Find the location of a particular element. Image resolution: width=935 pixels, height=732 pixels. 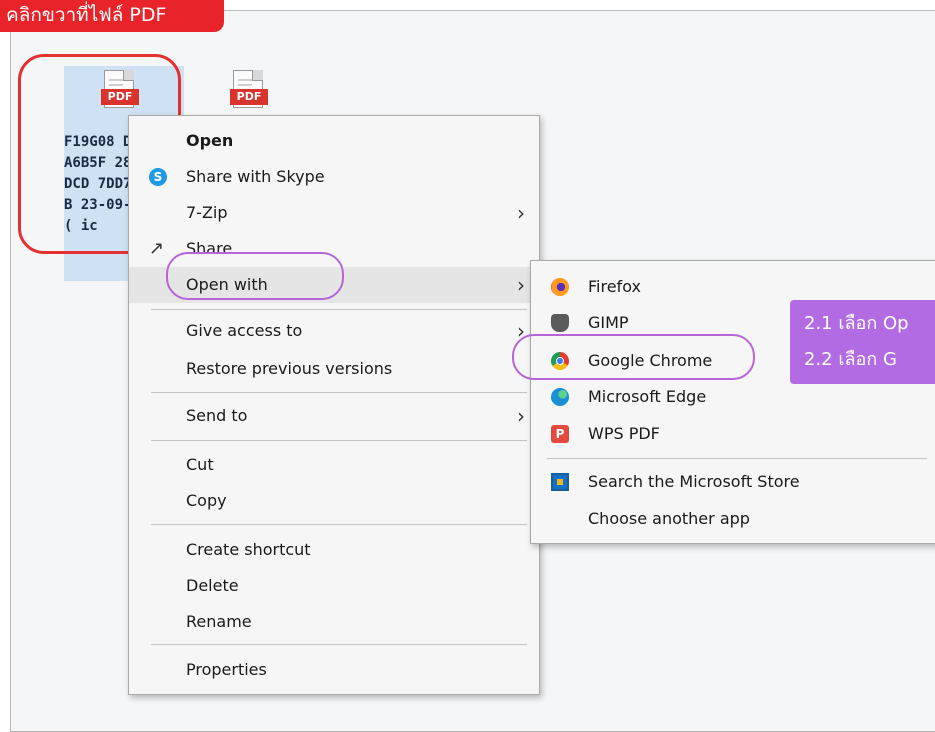

menu-item-7zip: 7-Zip › is located at coordinates (334, 213).